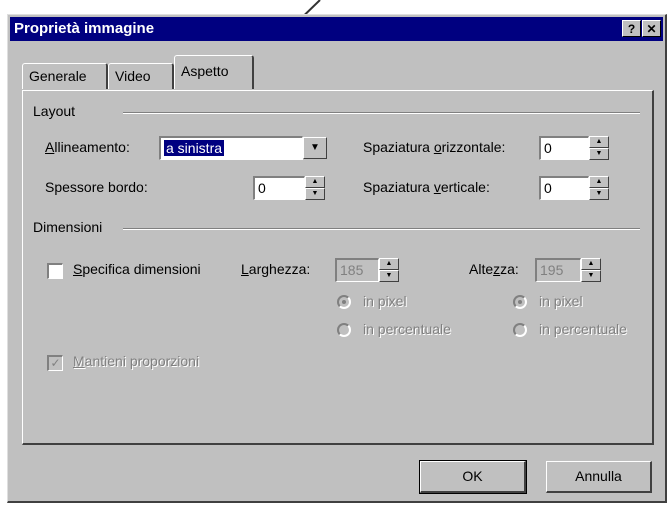 This screenshot has height=509, width=671. What do you see at coordinates (473, 477) in the screenshot?
I see `ok-button: OK` at bounding box center [473, 477].